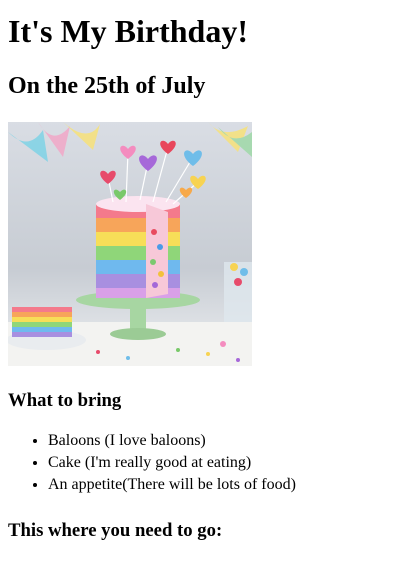 The image size is (404, 567). I want to click on list-item: An appetite(There will be lots of food), so click(222, 485).